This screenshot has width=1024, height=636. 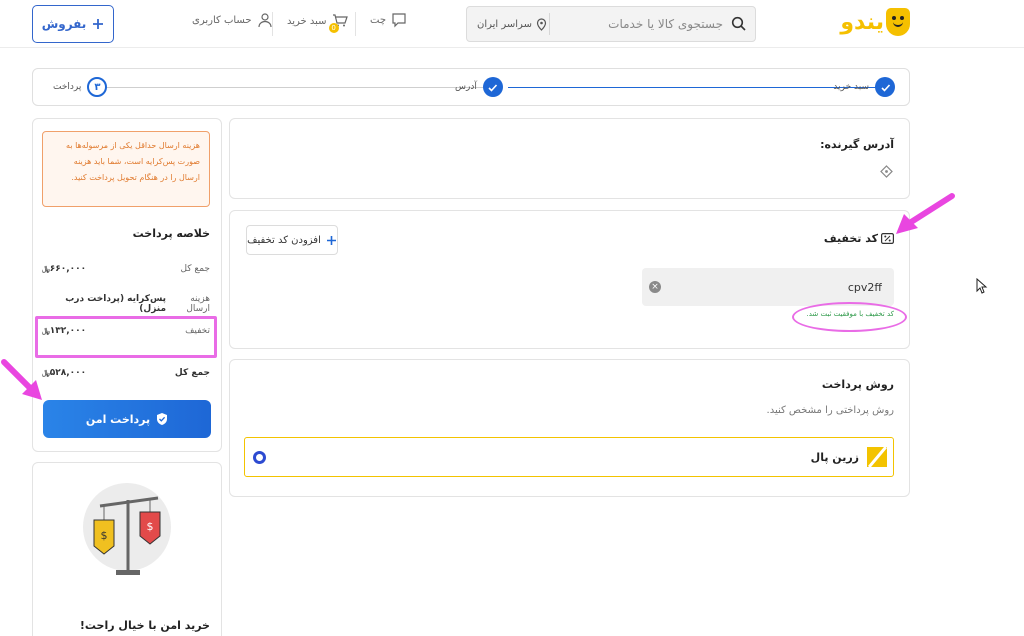 I want to click on search-placeholder: جستجوی کالا یا خدمات, so click(x=665, y=24).